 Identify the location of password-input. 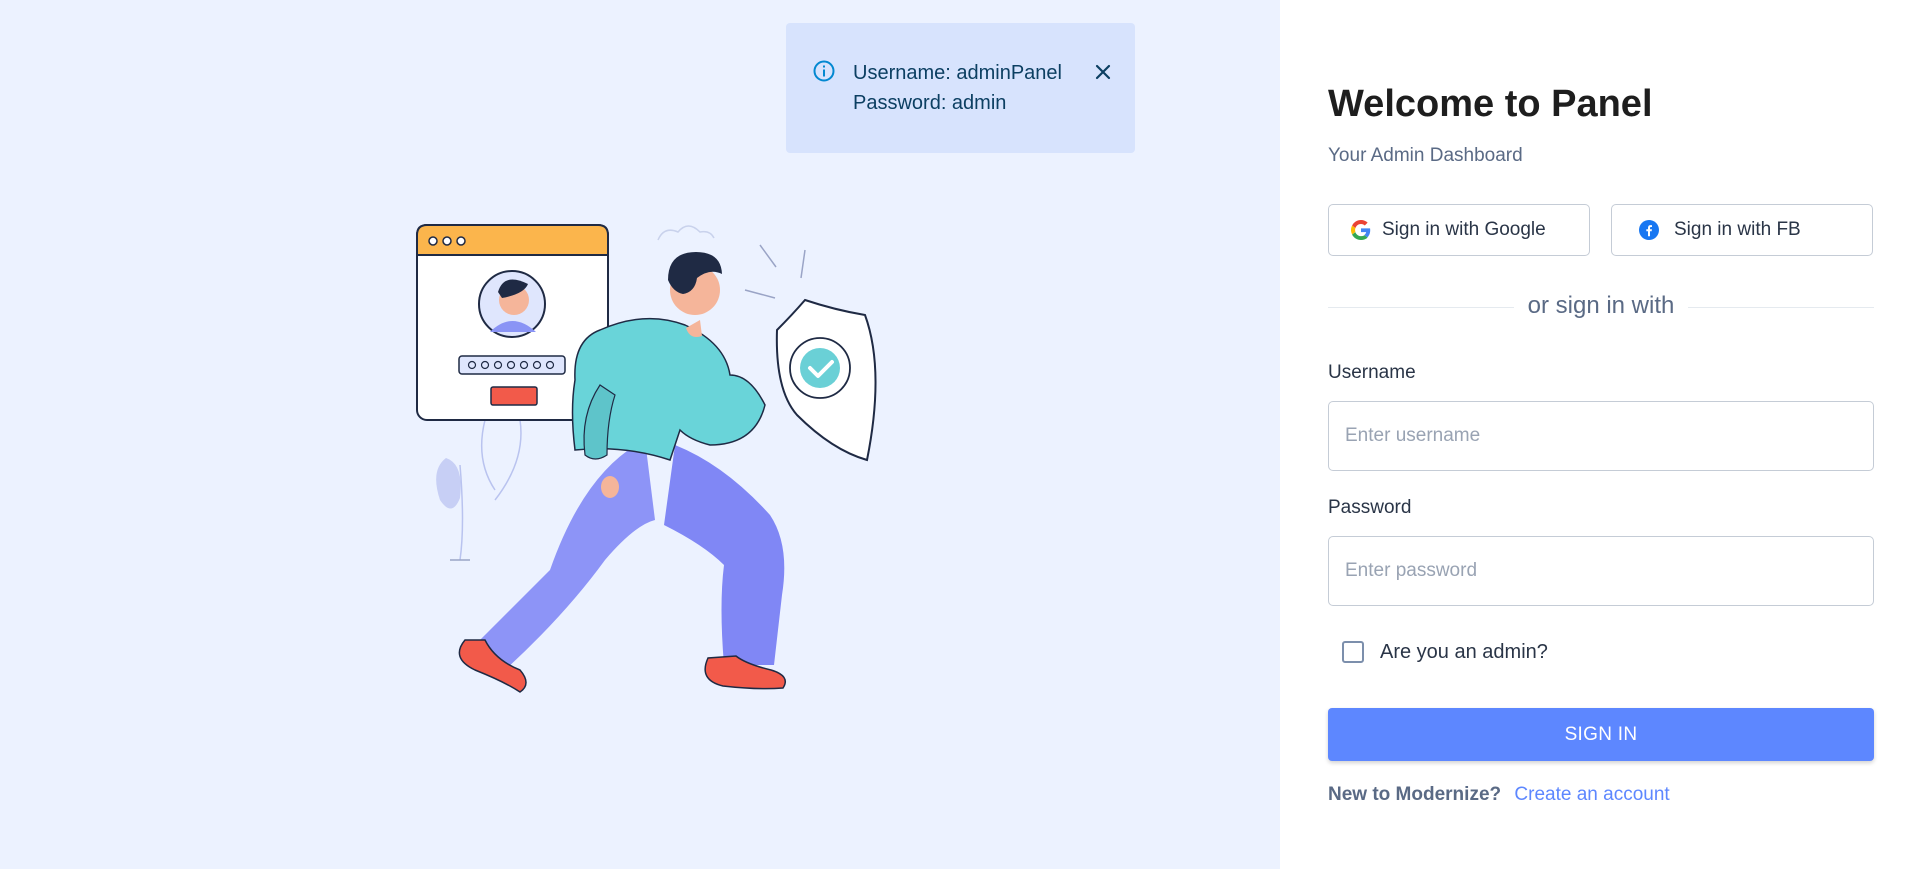
(1601, 571).